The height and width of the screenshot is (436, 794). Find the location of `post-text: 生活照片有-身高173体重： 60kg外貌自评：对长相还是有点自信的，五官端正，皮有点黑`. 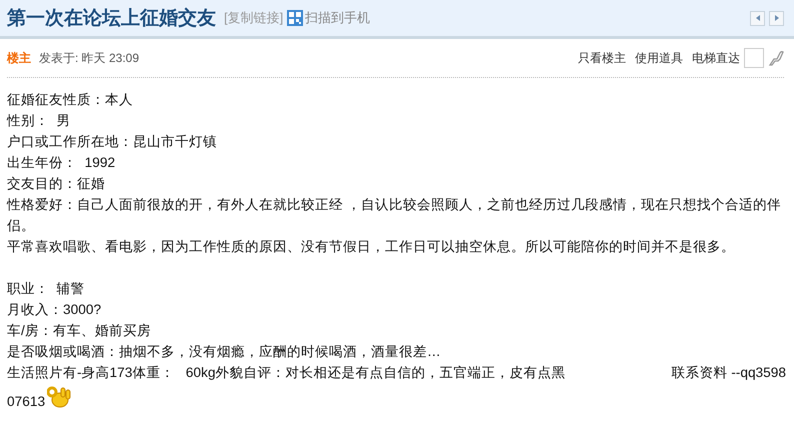

post-text: 生活照片有-身高173体重： 60kg外貌自评：对长相还是有点自信的，五官端正，皮有点黑 is located at coordinates (286, 373).